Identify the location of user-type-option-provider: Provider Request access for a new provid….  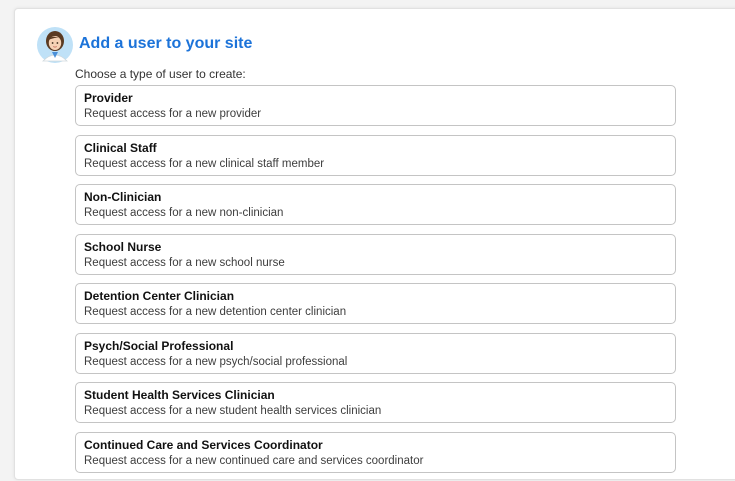
(375, 105).